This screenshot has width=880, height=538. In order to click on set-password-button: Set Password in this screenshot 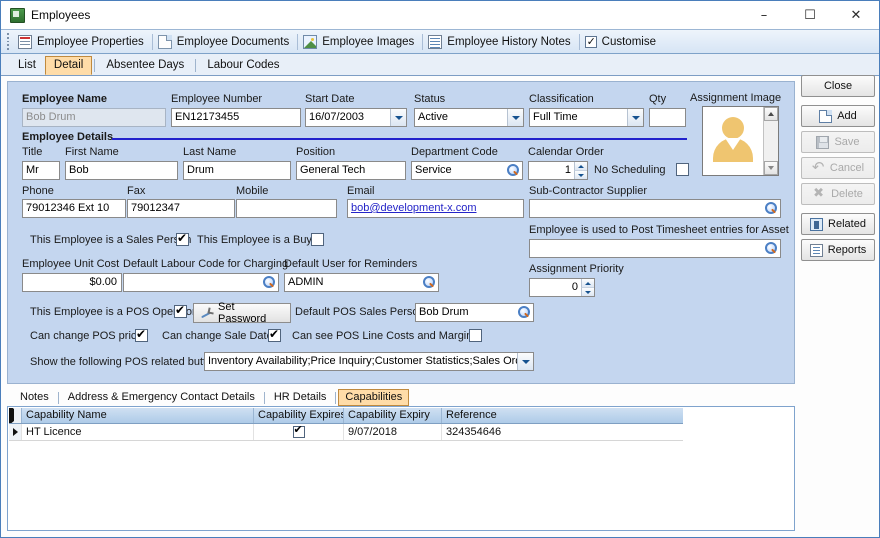, I will do `click(242, 313)`.